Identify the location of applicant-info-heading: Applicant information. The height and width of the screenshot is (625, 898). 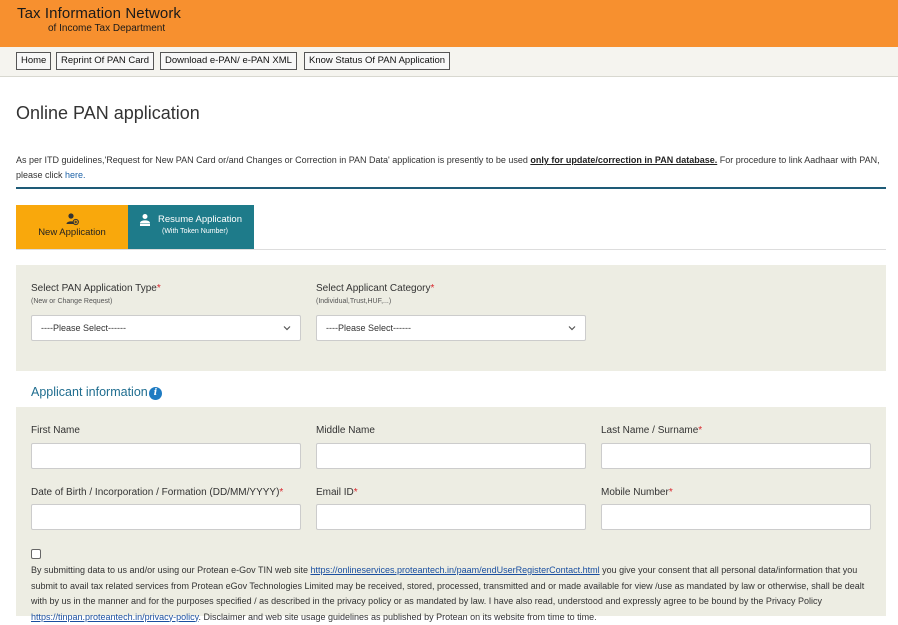
(89, 392).